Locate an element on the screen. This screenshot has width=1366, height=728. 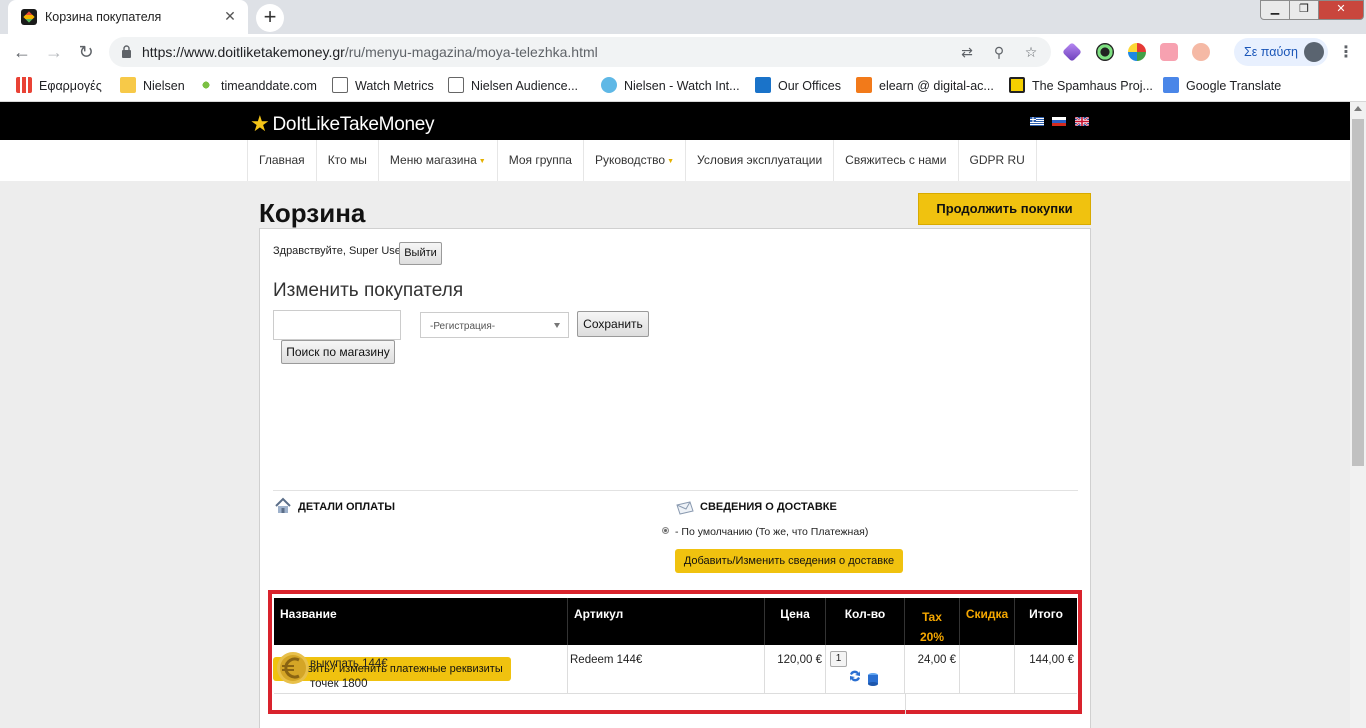
product-points: точек 1800 is located at coordinates (339, 684).